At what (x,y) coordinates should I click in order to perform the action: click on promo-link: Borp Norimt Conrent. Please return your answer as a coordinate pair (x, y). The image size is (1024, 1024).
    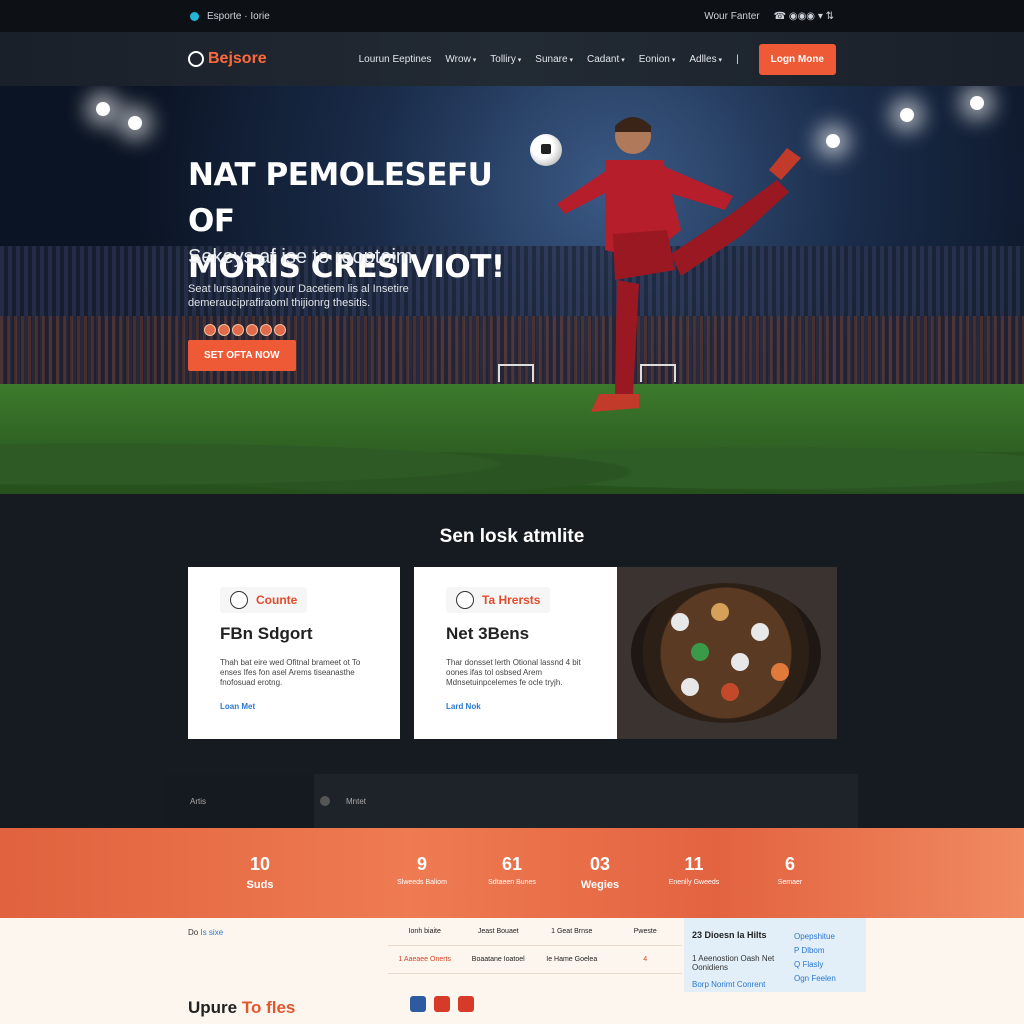
    Looking at the image, I should click on (743, 984).